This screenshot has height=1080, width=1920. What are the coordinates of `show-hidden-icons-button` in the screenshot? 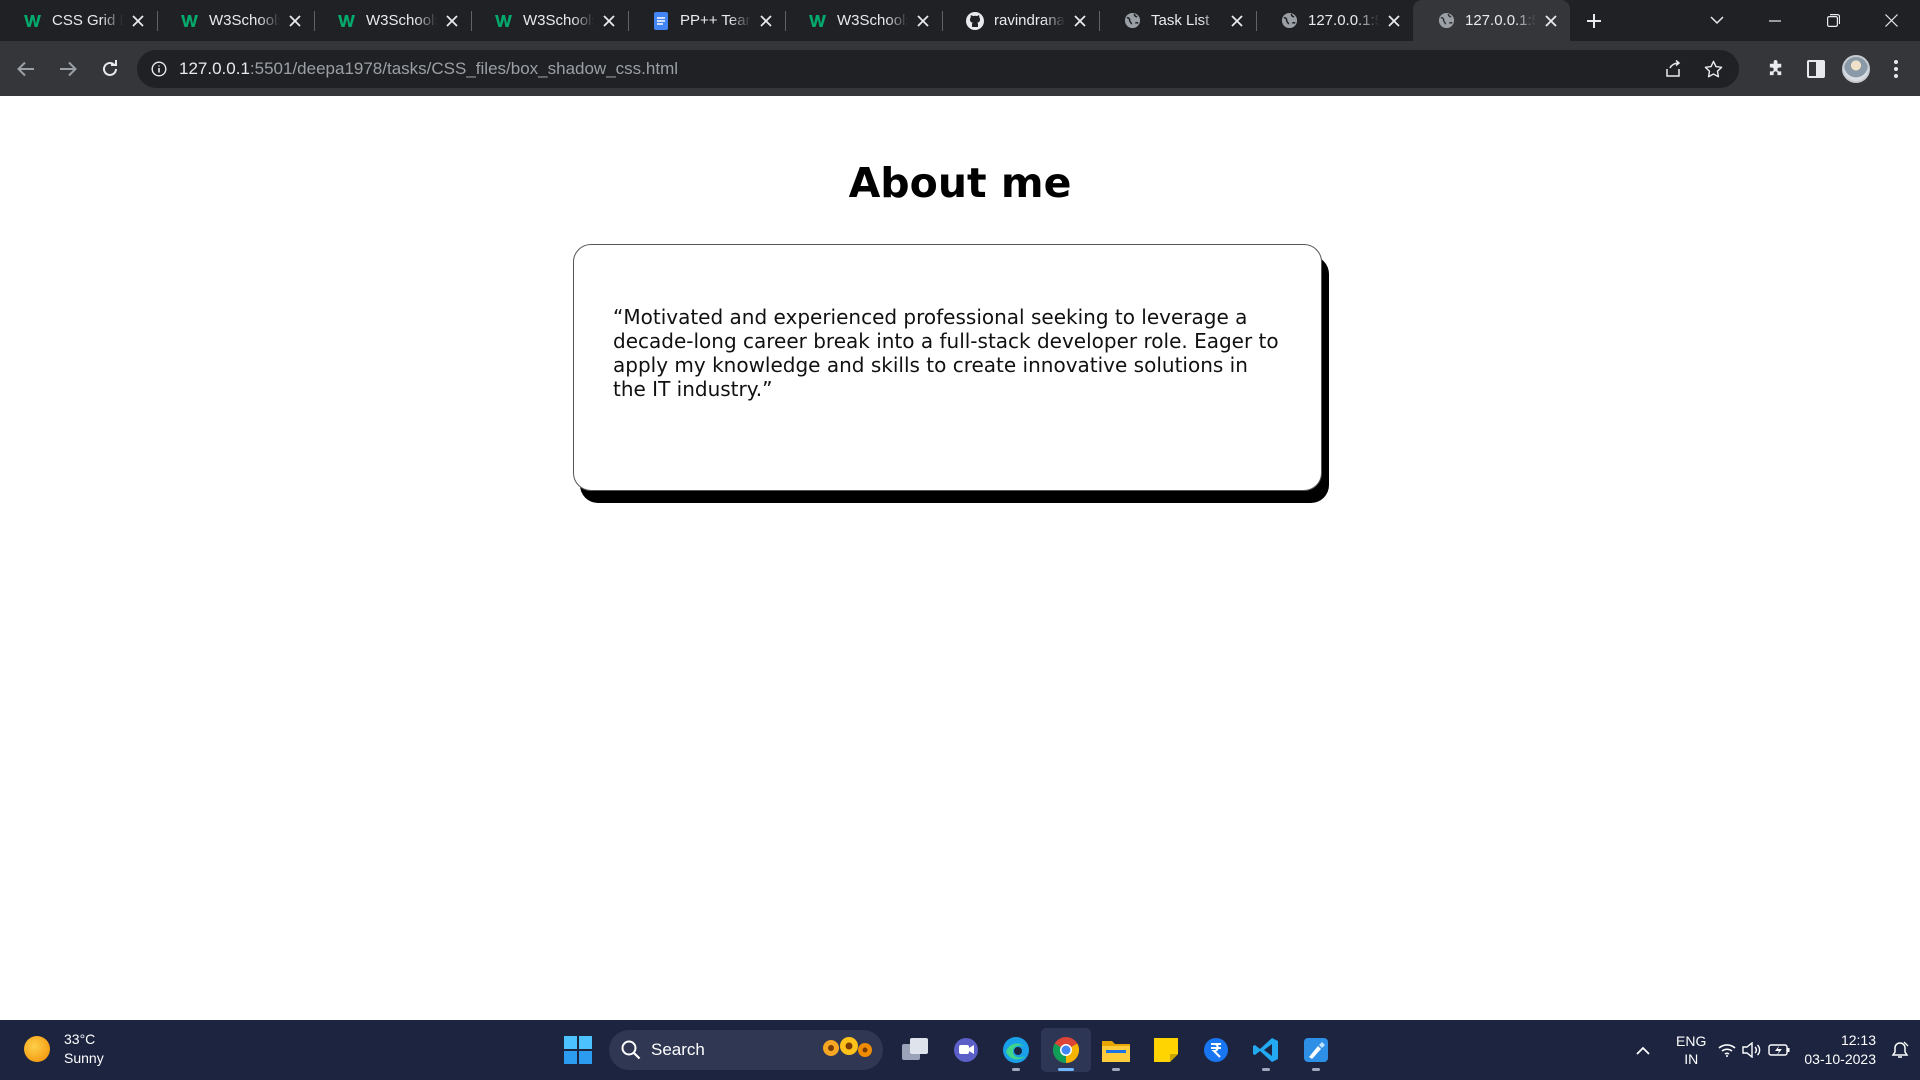 It's located at (1643, 1050).